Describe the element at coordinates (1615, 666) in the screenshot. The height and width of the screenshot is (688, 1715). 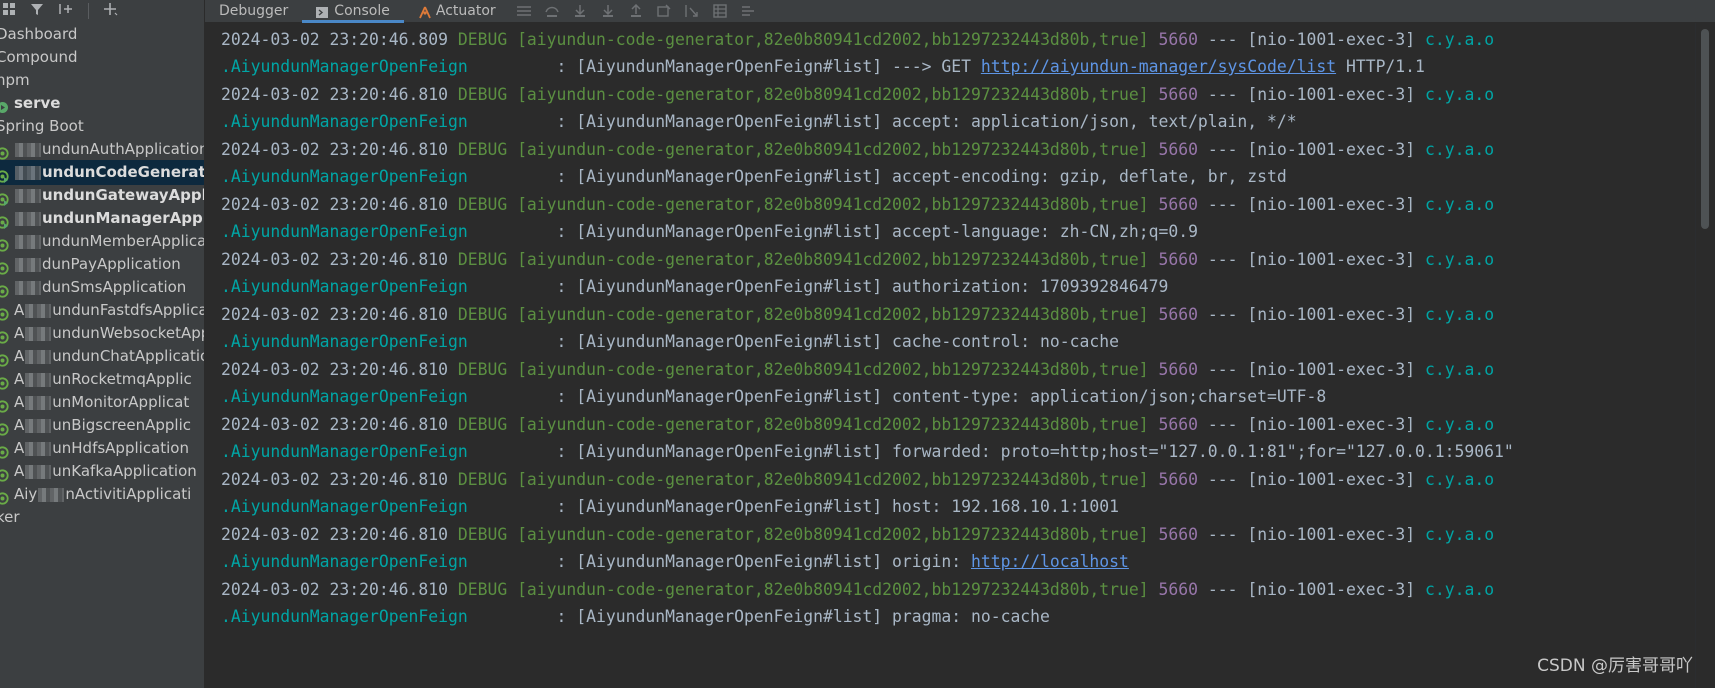
I see `watermark: CSDN @厉害哥哥吖` at that location.